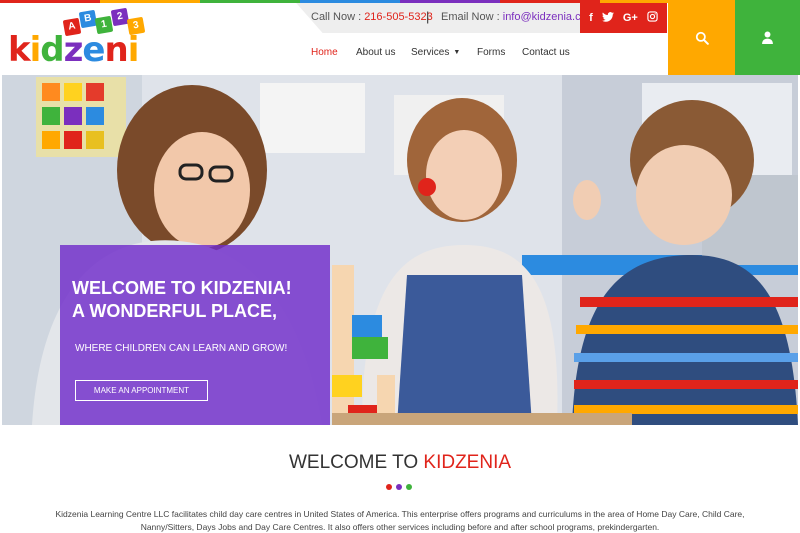 Image resolution: width=800 pixels, height=533 pixels. Describe the element at coordinates (182, 299) in the screenshot. I see `hero-heading: WELCOME TO KIDZENIA! A WONDERFUL PLACE,` at that location.